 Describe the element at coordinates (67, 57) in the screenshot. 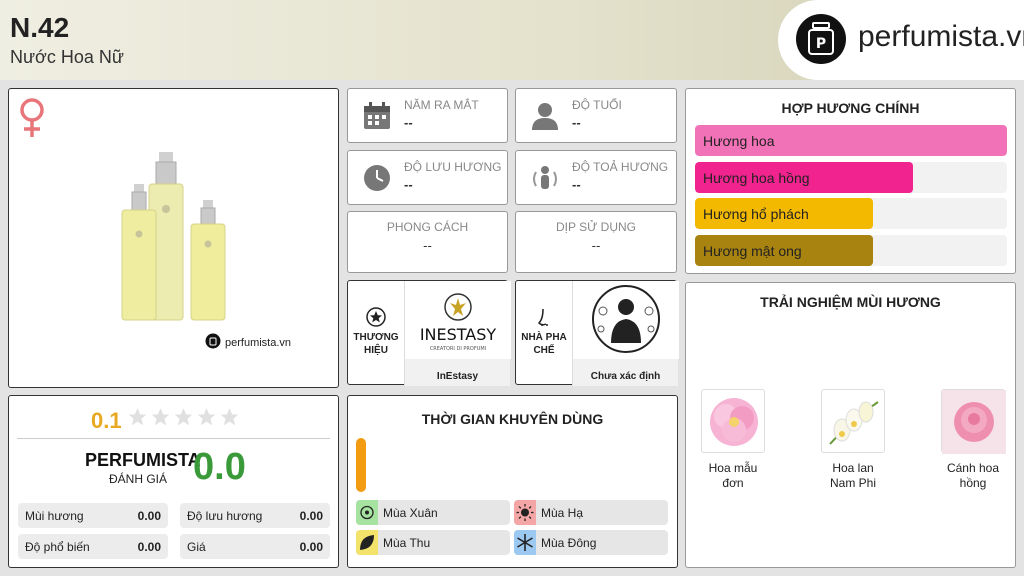

I see `page-subtitle: Nước Hoa Nữ` at that location.